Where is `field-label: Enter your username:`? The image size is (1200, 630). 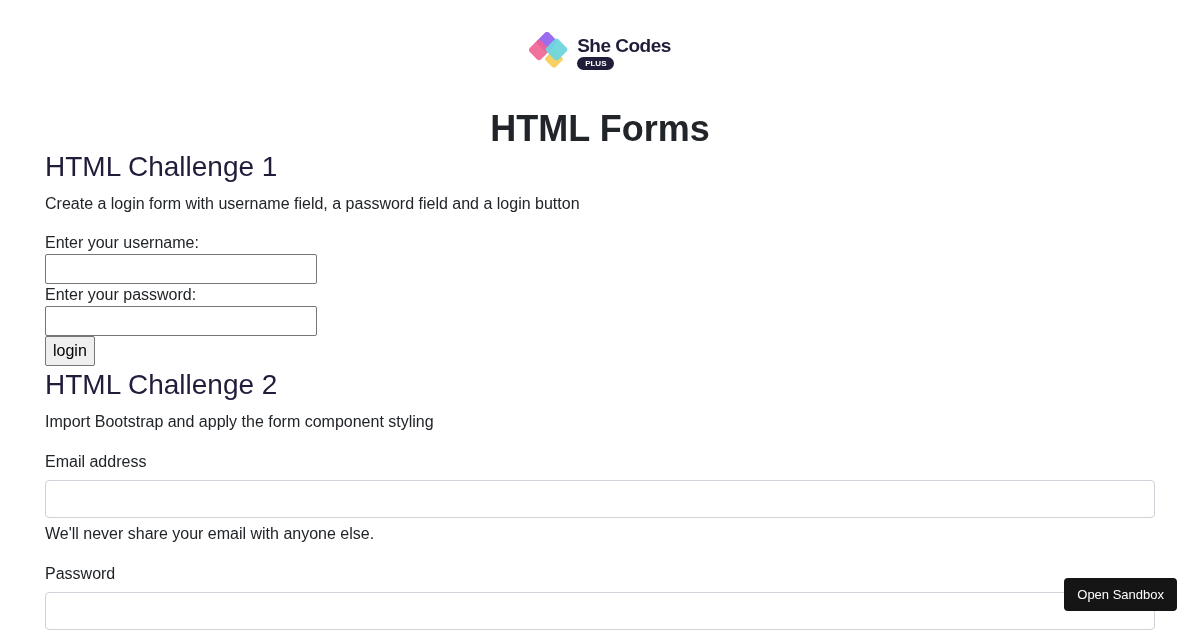 field-label: Enter your username: is located at coordinates (122, 243).